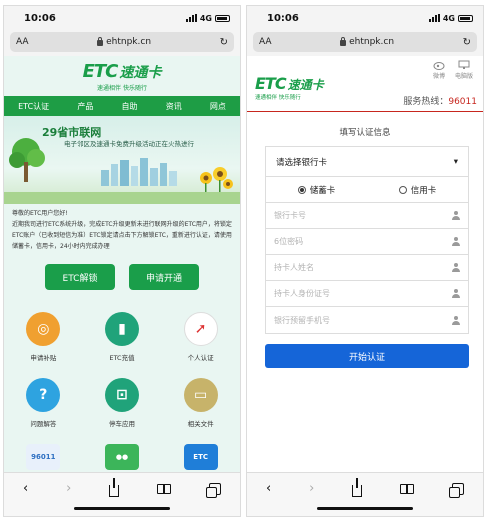 Image resolution: width=488 pixels, height=522 pixels. I want to click on card-number-row, so click(367, 216).